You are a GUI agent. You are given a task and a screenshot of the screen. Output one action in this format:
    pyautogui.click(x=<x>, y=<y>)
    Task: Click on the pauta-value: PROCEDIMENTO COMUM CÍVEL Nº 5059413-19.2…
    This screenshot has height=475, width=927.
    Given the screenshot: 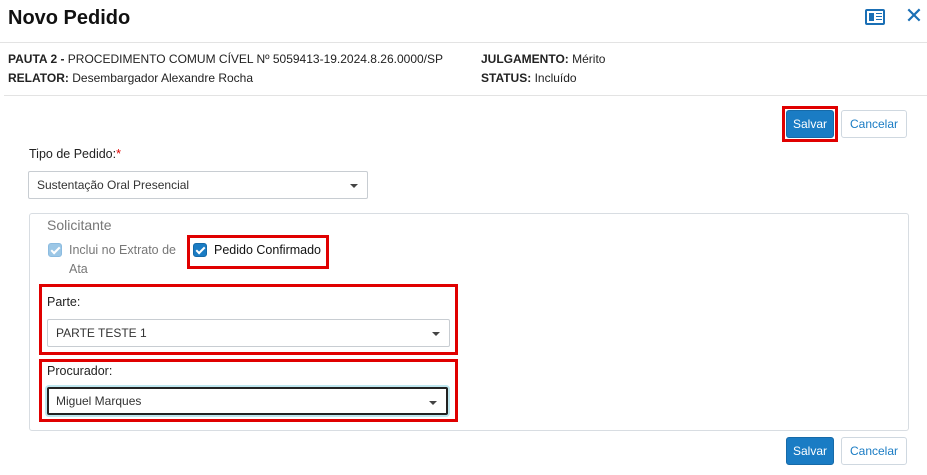 What is the action you would take?
    pyautogui.click(x=255, y=59)
    